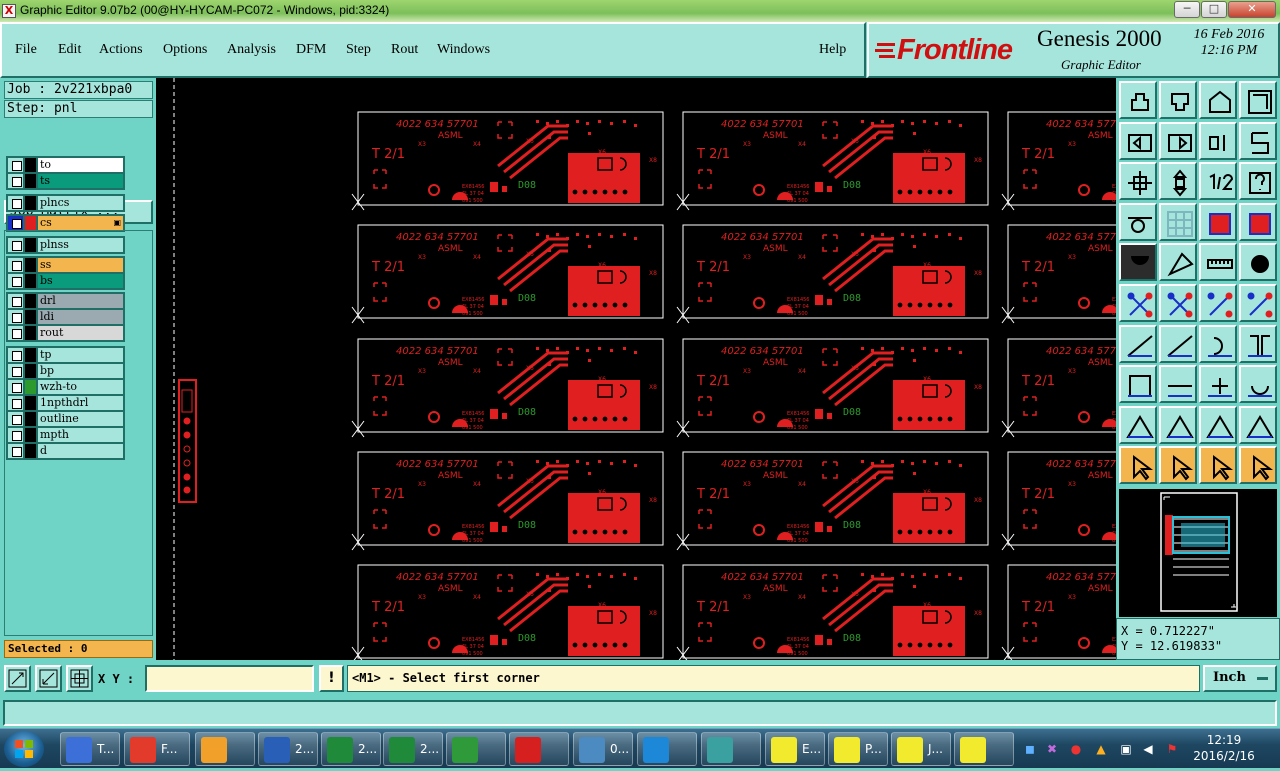  What do you see at coordinates (1178, 140) in the screenshot?
I see `pan-right-icon` at bounding box center [1178, 140].